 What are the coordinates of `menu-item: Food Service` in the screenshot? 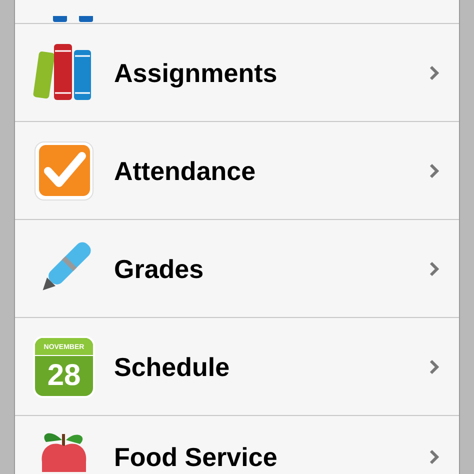 It's located at (237, 445).